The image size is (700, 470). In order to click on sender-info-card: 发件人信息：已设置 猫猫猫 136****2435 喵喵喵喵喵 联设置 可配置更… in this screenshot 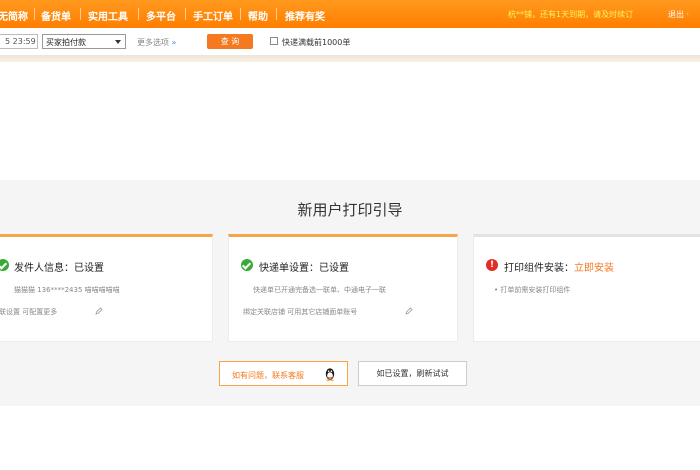, I will do `click(106, 288)`.